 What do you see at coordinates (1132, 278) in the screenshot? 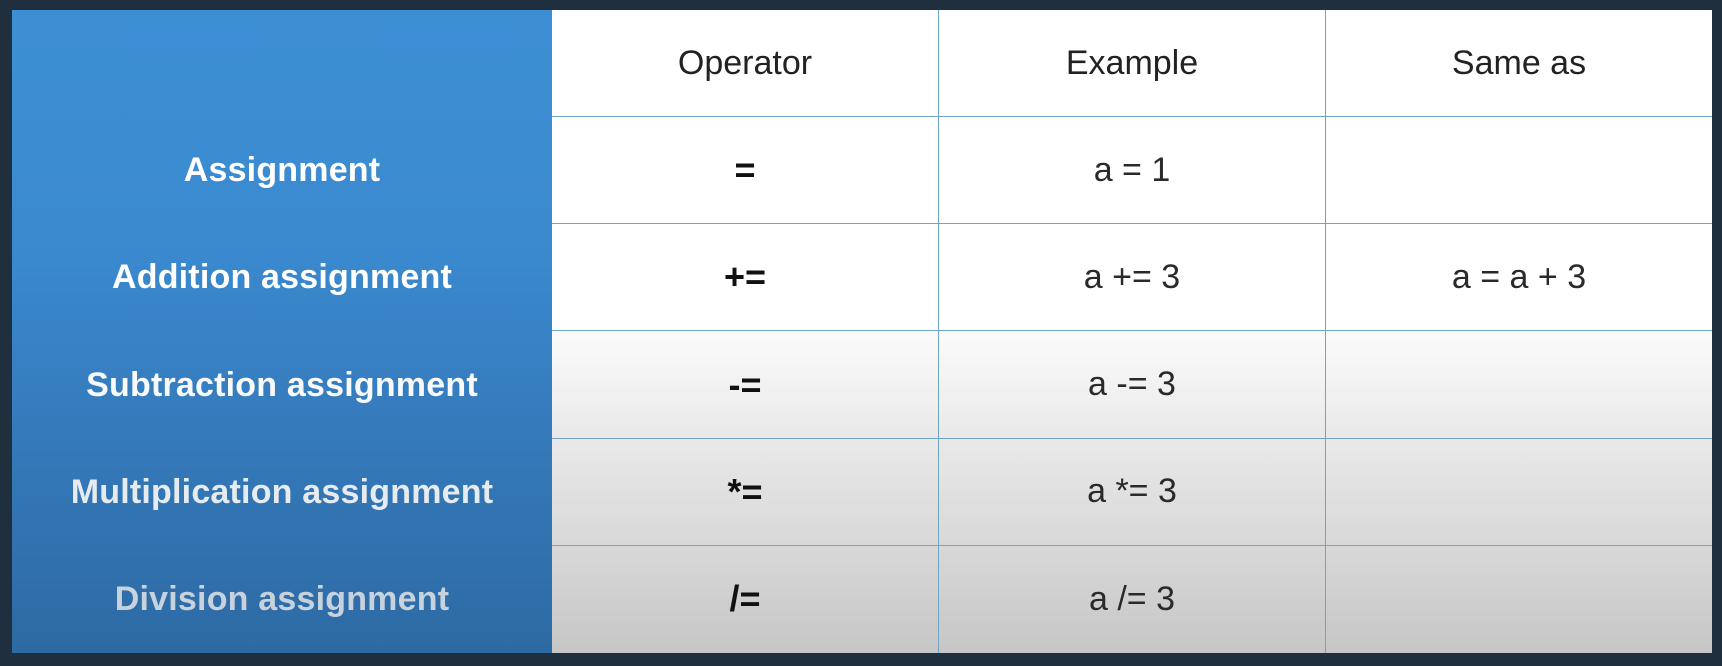
I see `example-cell: a += 3` at bounding box center [1132, 278].